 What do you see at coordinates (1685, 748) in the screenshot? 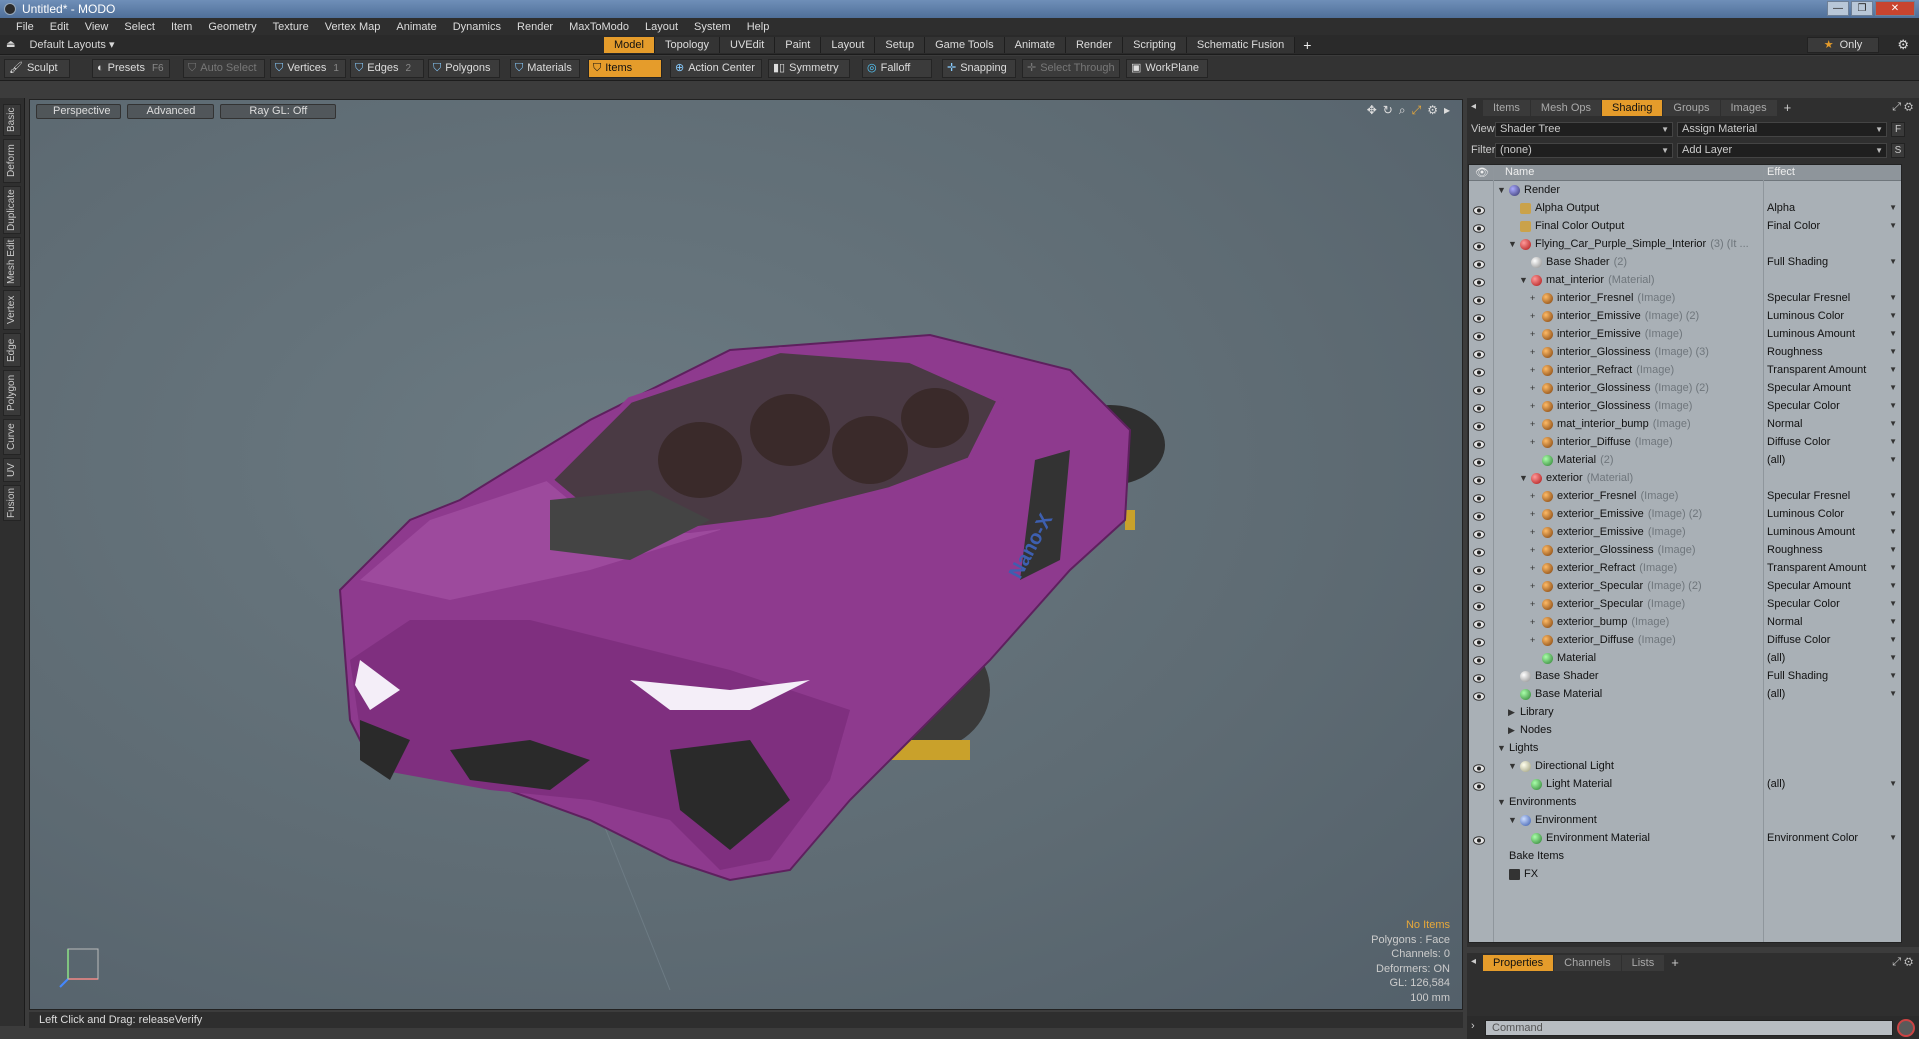
I see `shader-tree-row: ▼ Lights` at bounding box center [1685, 748].